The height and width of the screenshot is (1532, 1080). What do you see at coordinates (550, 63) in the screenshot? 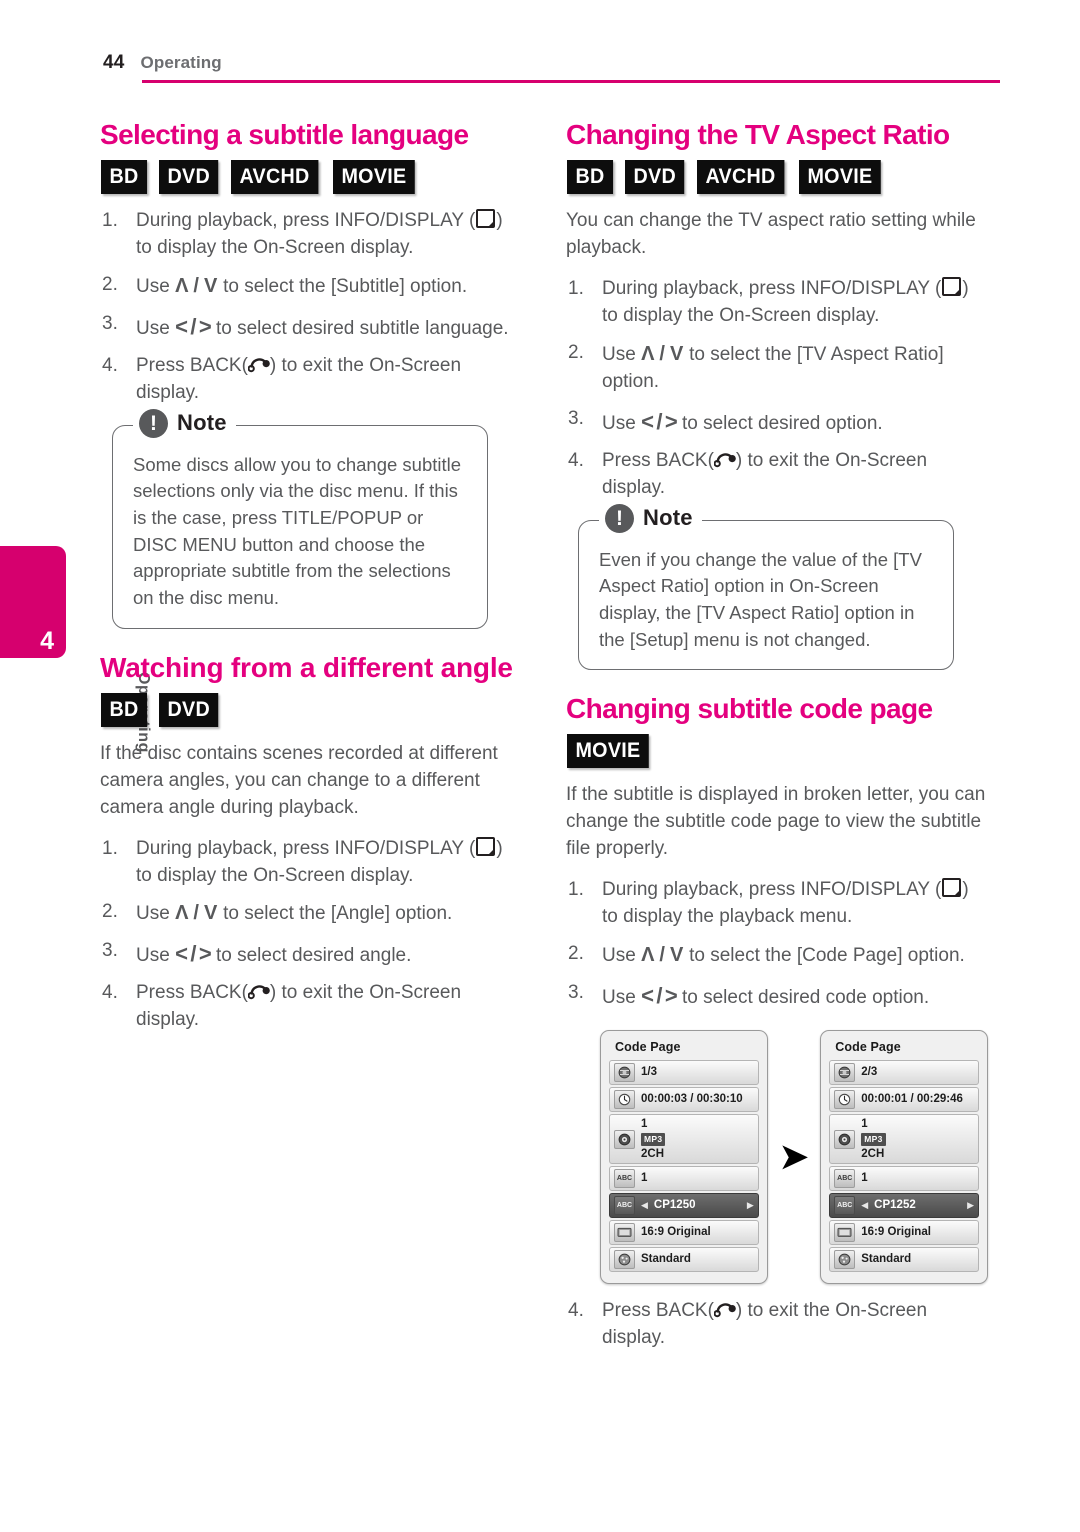
I see `breadcrumb: 44 Operating` at bounding box center [550, 63].